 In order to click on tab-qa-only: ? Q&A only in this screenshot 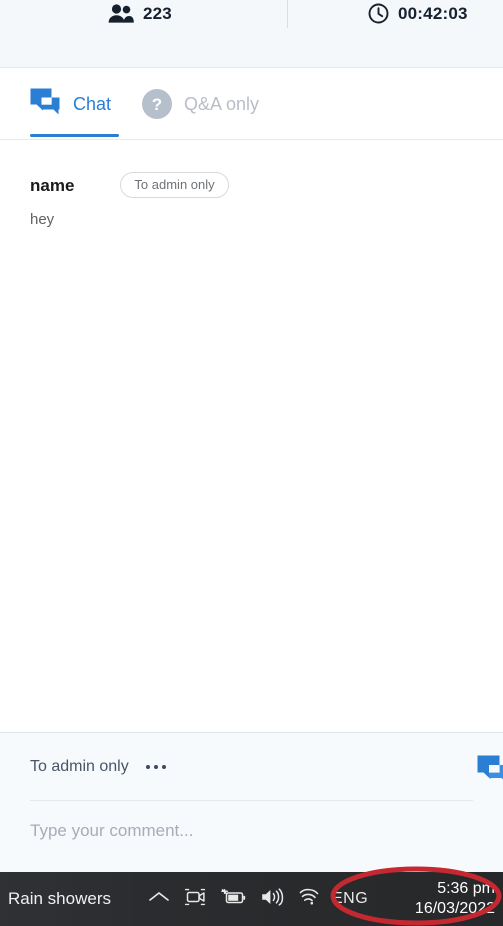, I will do `click(200, 104)`.